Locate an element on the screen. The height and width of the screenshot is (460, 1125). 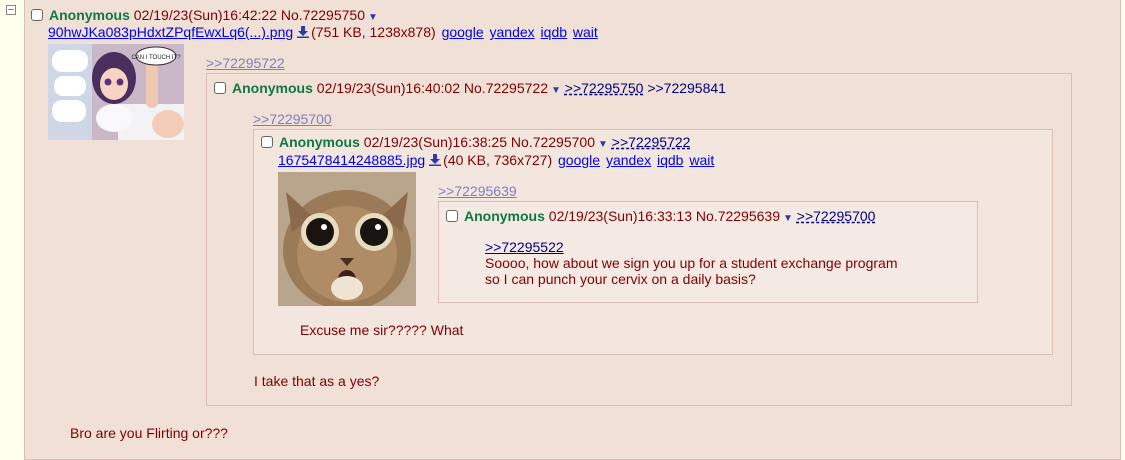
post-message: Bro are you Flirting or??? is located at coordinates (149, 433).